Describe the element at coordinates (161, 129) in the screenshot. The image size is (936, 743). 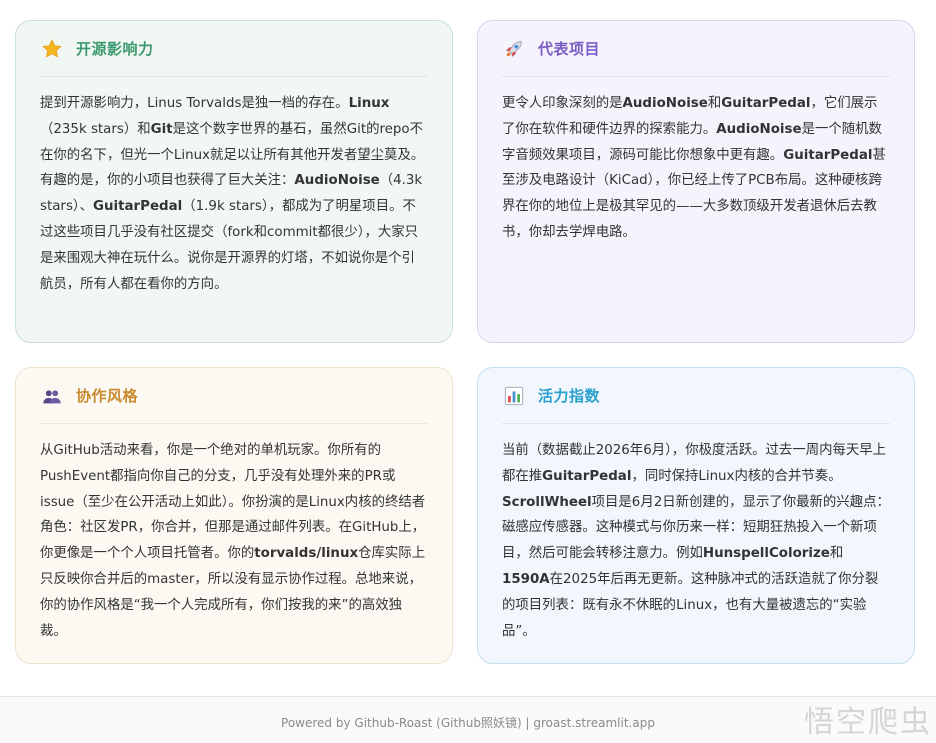
I see `highlight-text: Git` at that location.